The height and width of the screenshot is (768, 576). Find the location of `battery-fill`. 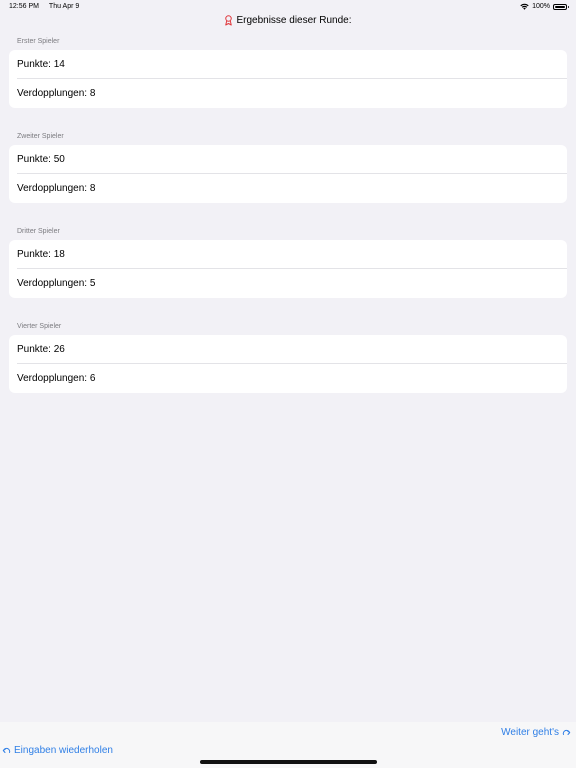

battery-fill is located at coordinates (560, 6).